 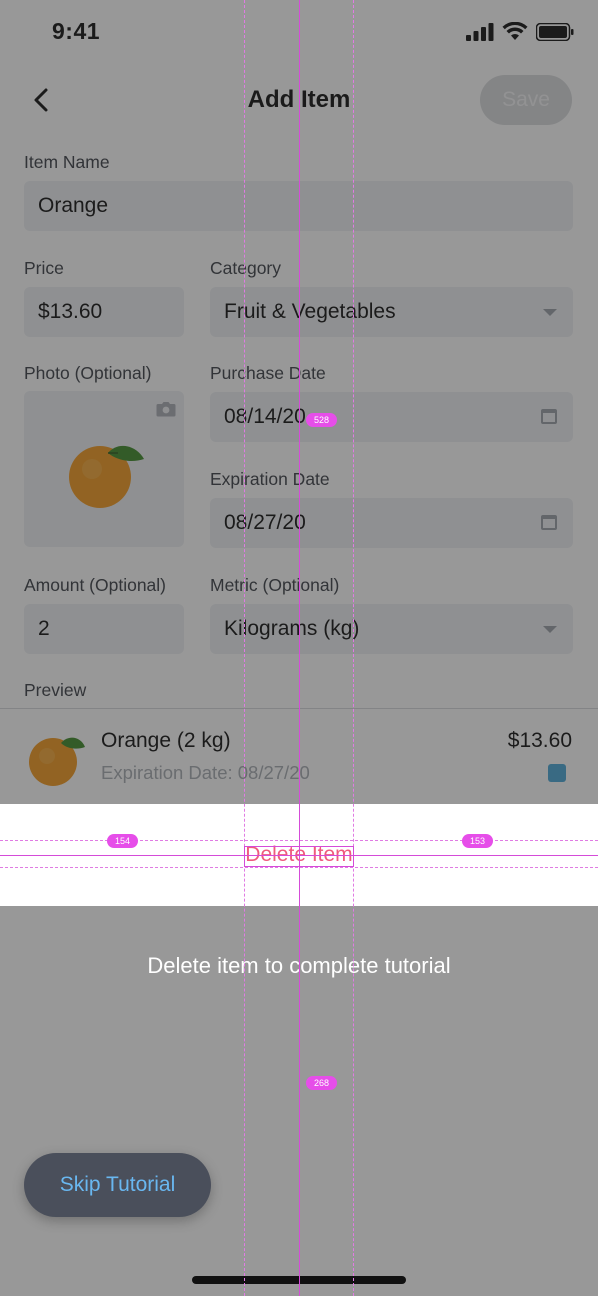 What do you see at coordinates (478, 841) in the screenshot?
I see `guide-measure-right: 153` at bounding box center [478, 841].